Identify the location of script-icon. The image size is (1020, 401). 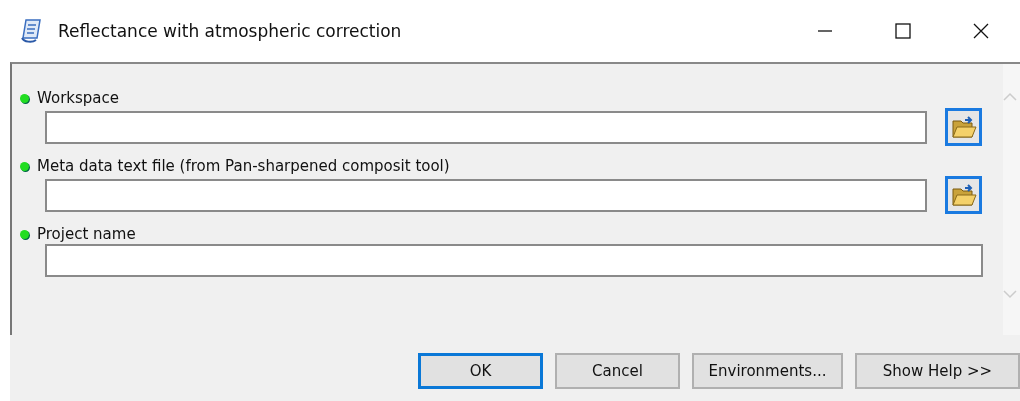
(32, 31).